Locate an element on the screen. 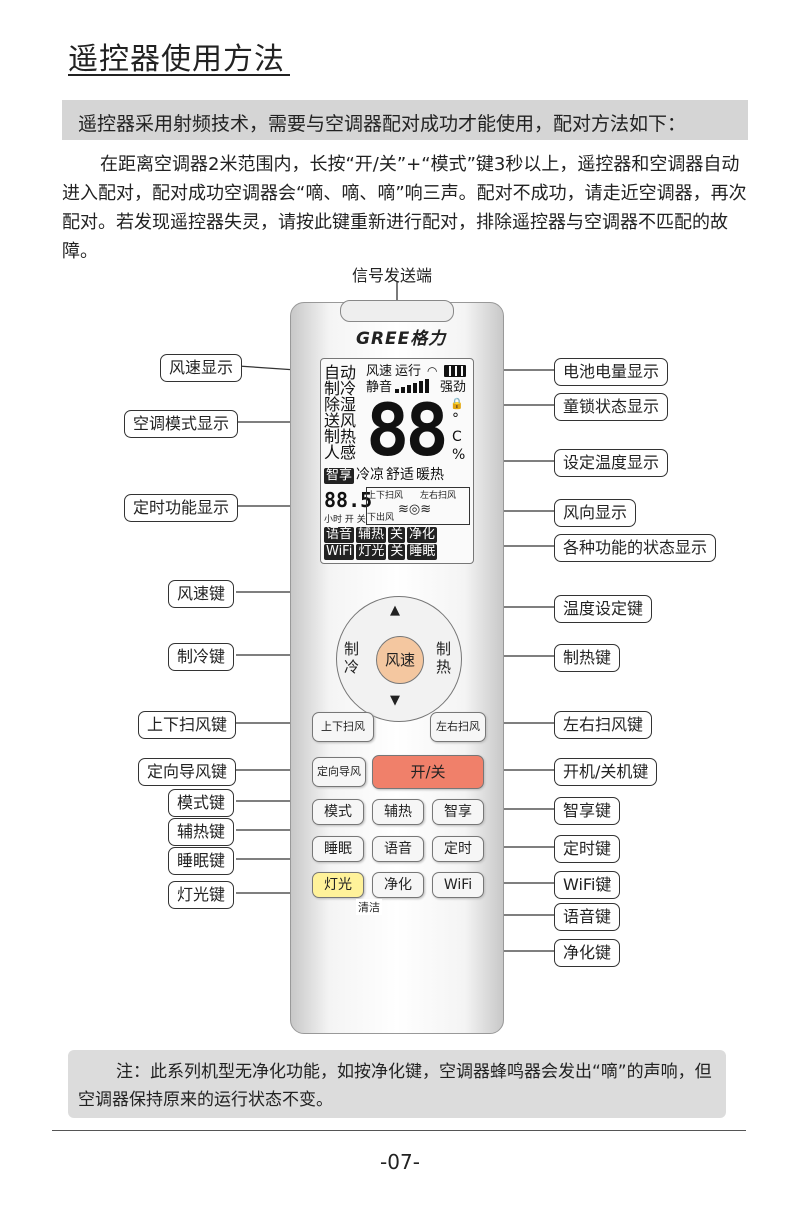 The width and height of the screenshot is (800, 1212). air-direction-icon: ≋◎≋ is located at coordinates (415, 509).